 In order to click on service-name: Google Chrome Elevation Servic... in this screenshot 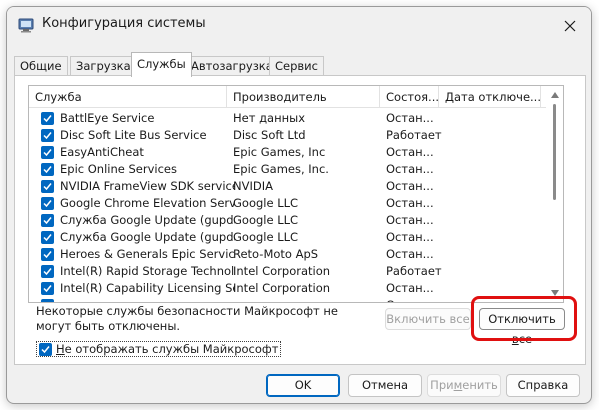, I will do `click(147, 203)`.